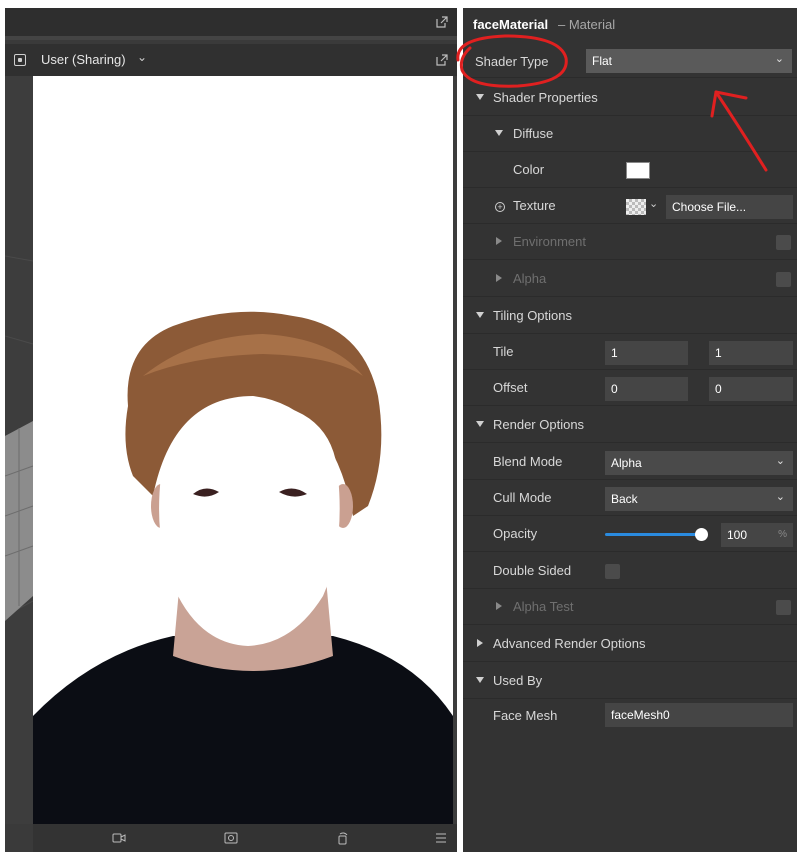 The height and width of the screenshot is (852, 797). I want to click on opacity-label: Opacity, so click(515, 533).